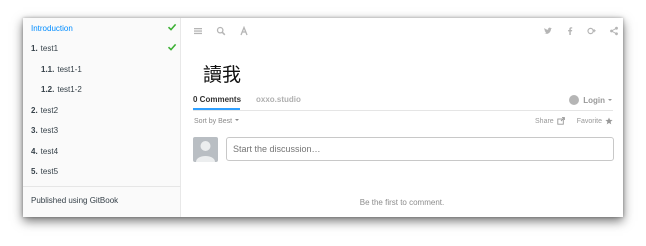  Describe the element at coordinates (102, 171) in the screenshot. I see `sidebar-item-test5: 5. test5` at that location.